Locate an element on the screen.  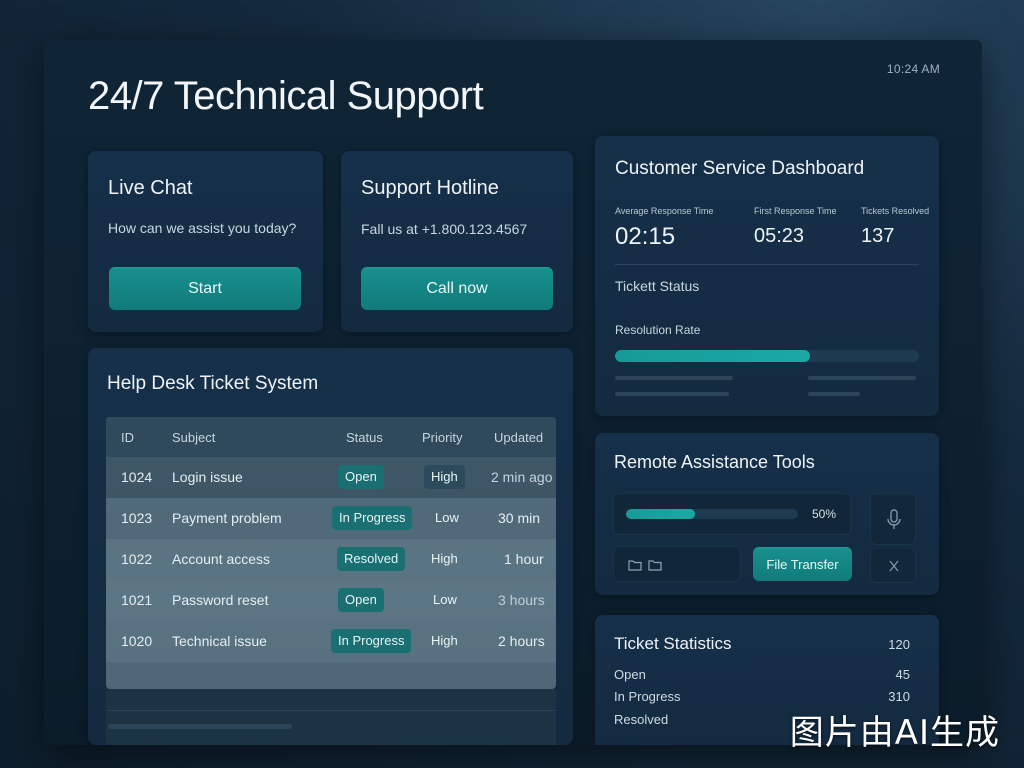
dashboard-title: Customer Service Dashboard is located at coordinates (740, 168).